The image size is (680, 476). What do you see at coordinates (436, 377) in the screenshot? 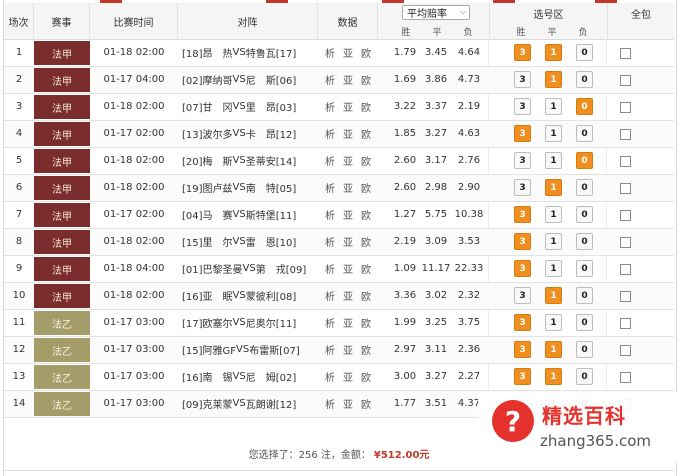
I see `odds-draw: 3.27` at bounding box center [436, 377].